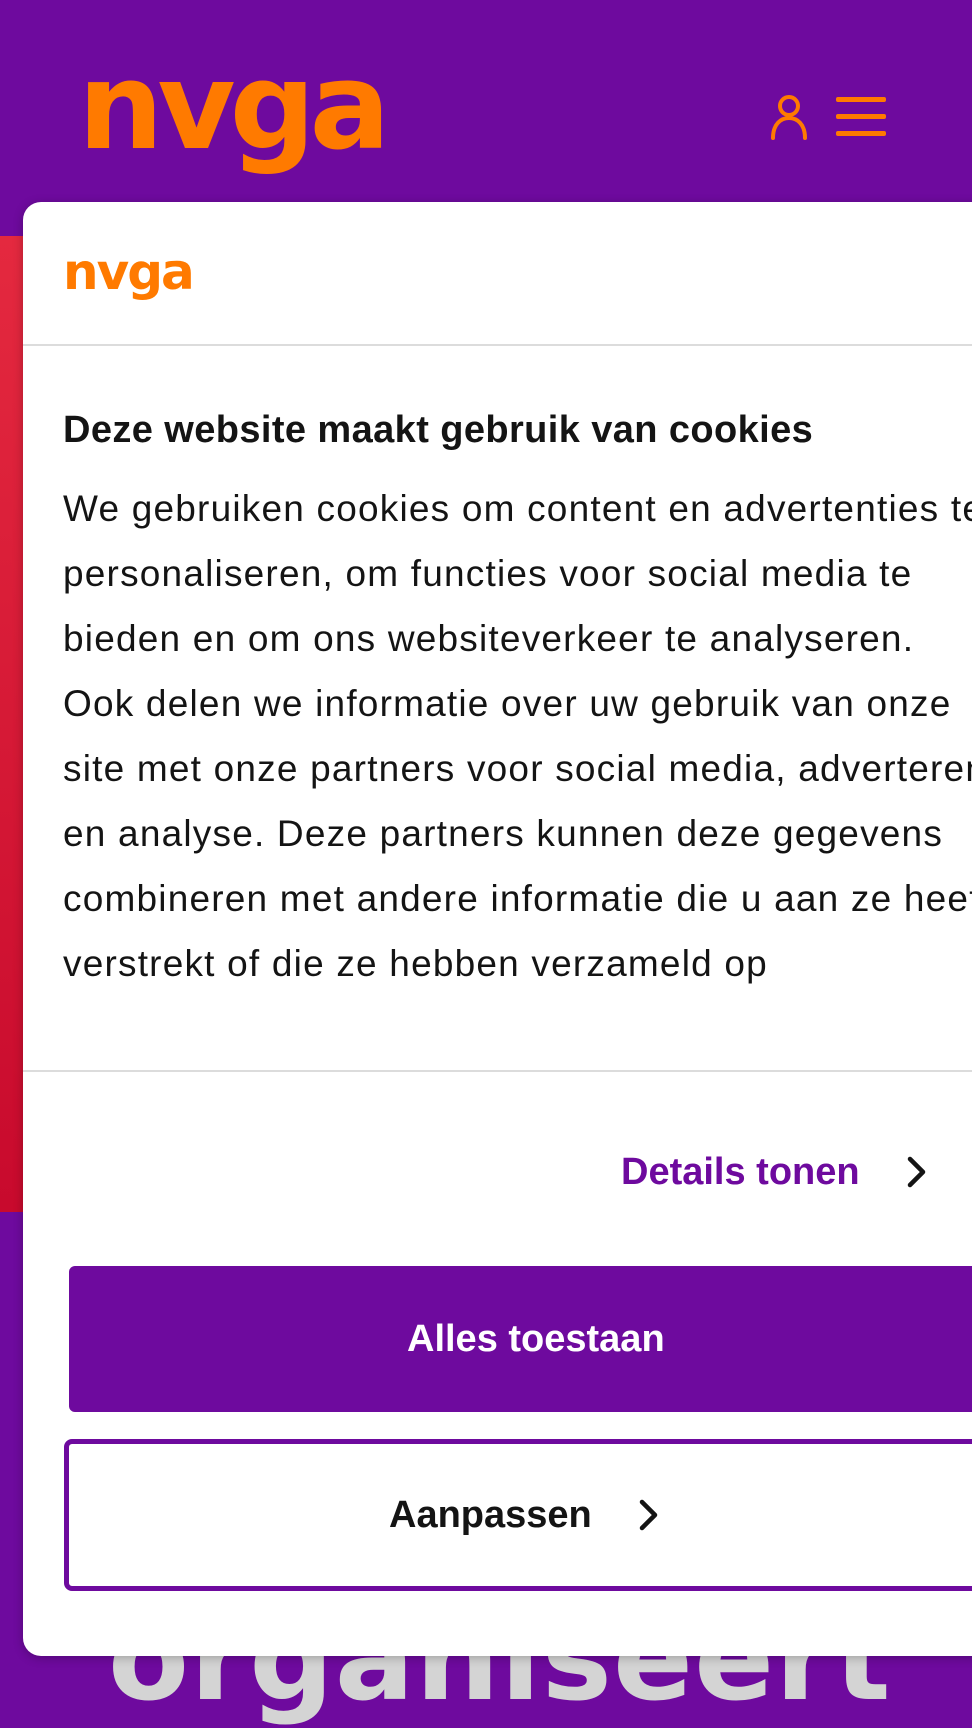 The height and width of the screenshot is (1728, 972). Describe the element at coordinates (740, 1171) in the screenshot. I see `show-details-label: Details tonen` at that location.